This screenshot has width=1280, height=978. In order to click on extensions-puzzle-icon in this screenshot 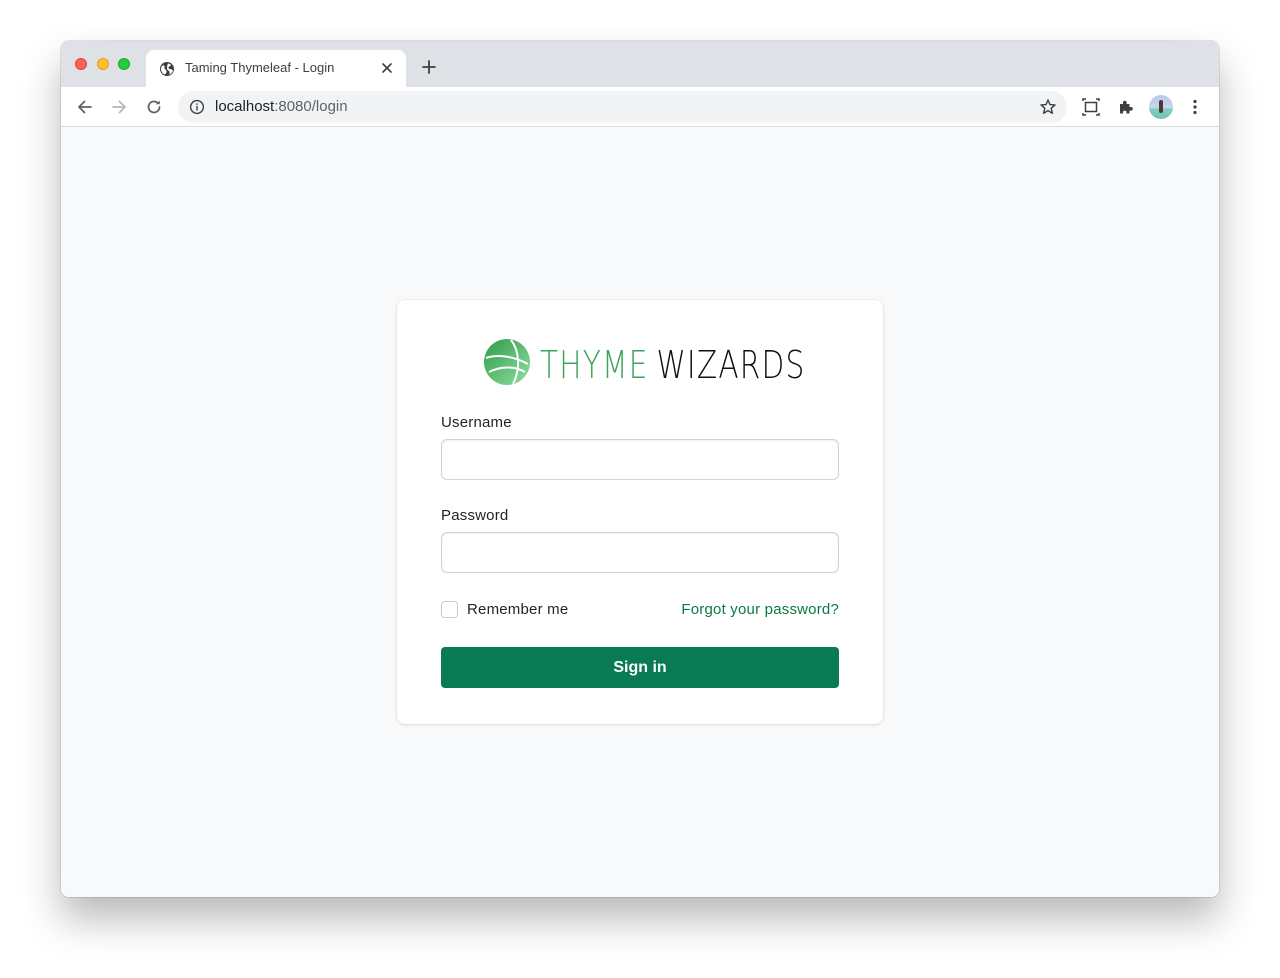, I will do `click(1126, 107)`.